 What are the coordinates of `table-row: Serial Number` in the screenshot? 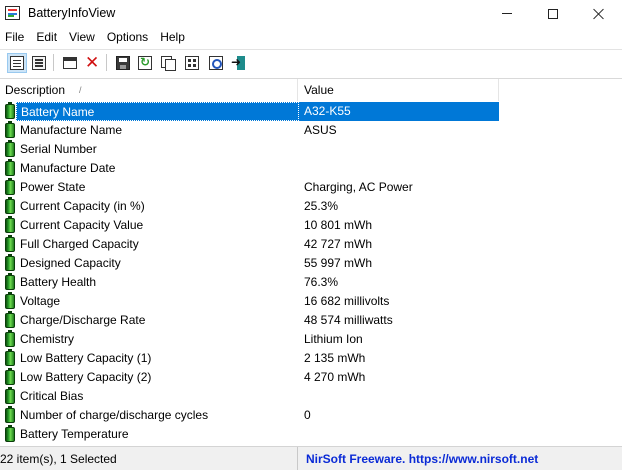 It's located at (311, 149).